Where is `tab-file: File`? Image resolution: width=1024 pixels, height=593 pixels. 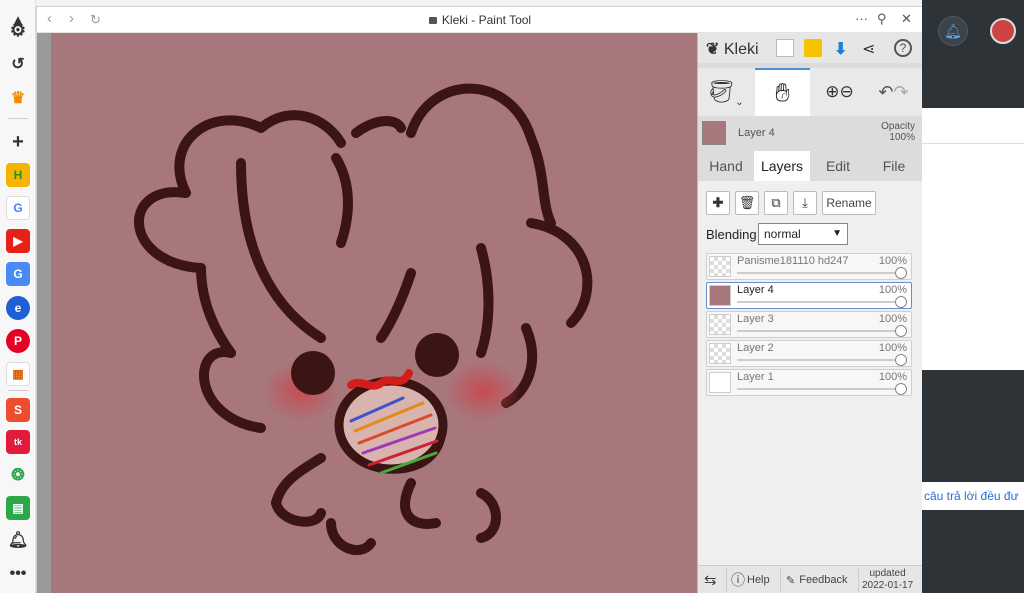 tab-file: File is located at coordinates (894, 166).